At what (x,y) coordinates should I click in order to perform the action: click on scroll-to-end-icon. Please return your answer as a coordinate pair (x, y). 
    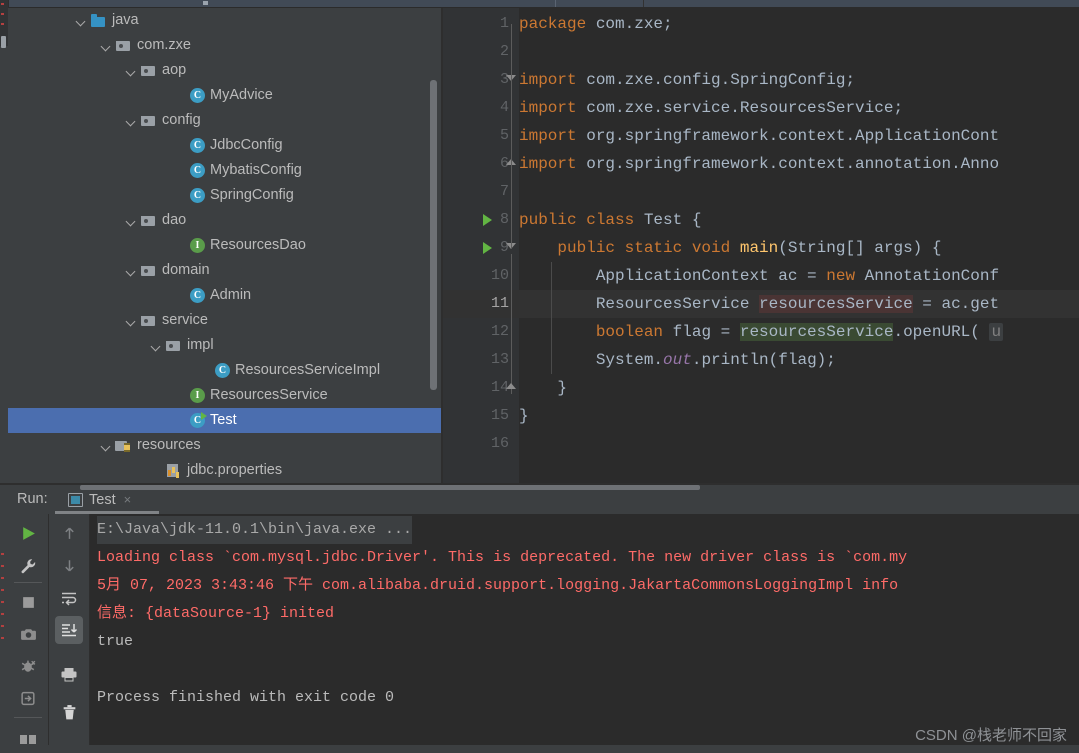
    Looking at the image, I should click on (69, 630).